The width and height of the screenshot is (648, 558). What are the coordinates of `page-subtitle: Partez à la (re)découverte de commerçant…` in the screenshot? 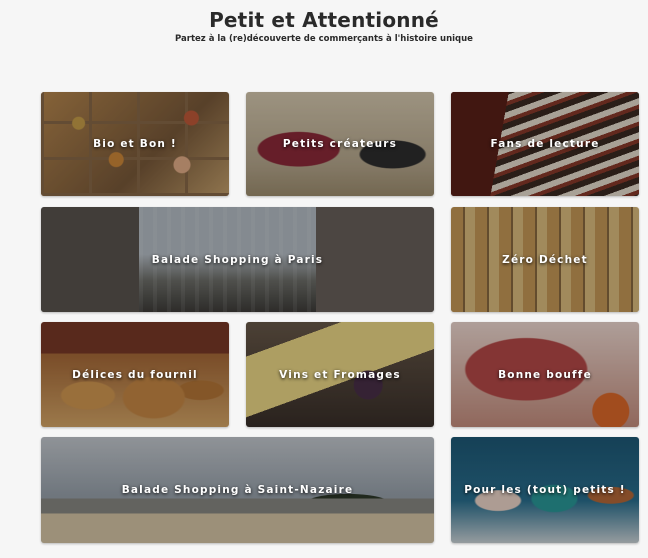 It's located at (324, 39).